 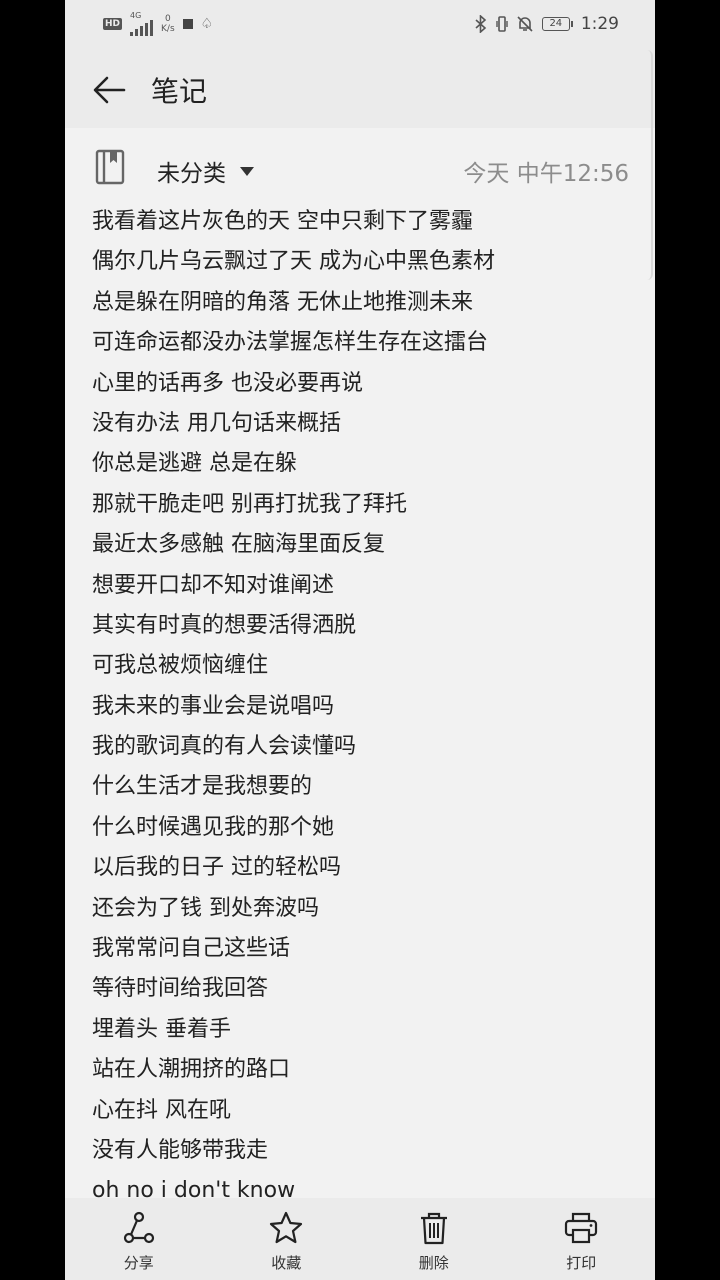 What do you see at coordinates (180, 989) in the screenshot?
I see `note-line: 等待时间给我回答` at bounding box center [180, 989].